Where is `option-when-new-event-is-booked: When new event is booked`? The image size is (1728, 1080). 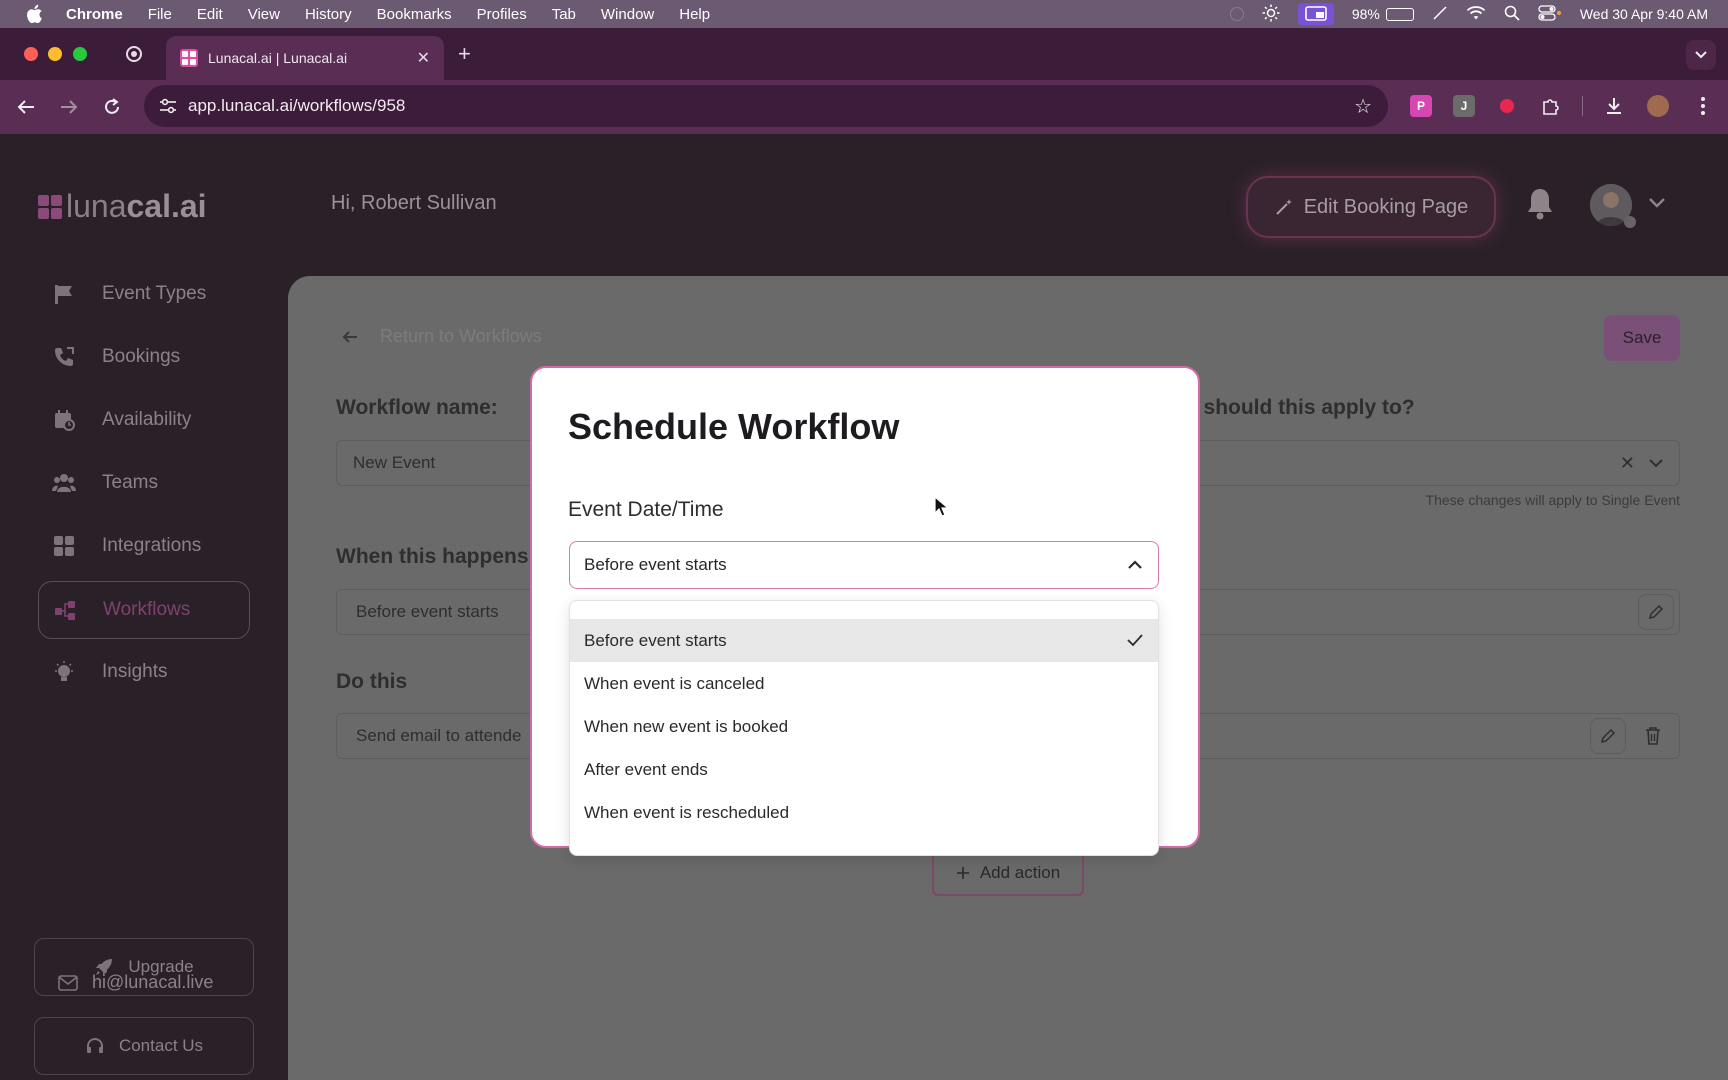 option-when-new-event-is-booked: When new event is booked is located at coordinates (864, 726).